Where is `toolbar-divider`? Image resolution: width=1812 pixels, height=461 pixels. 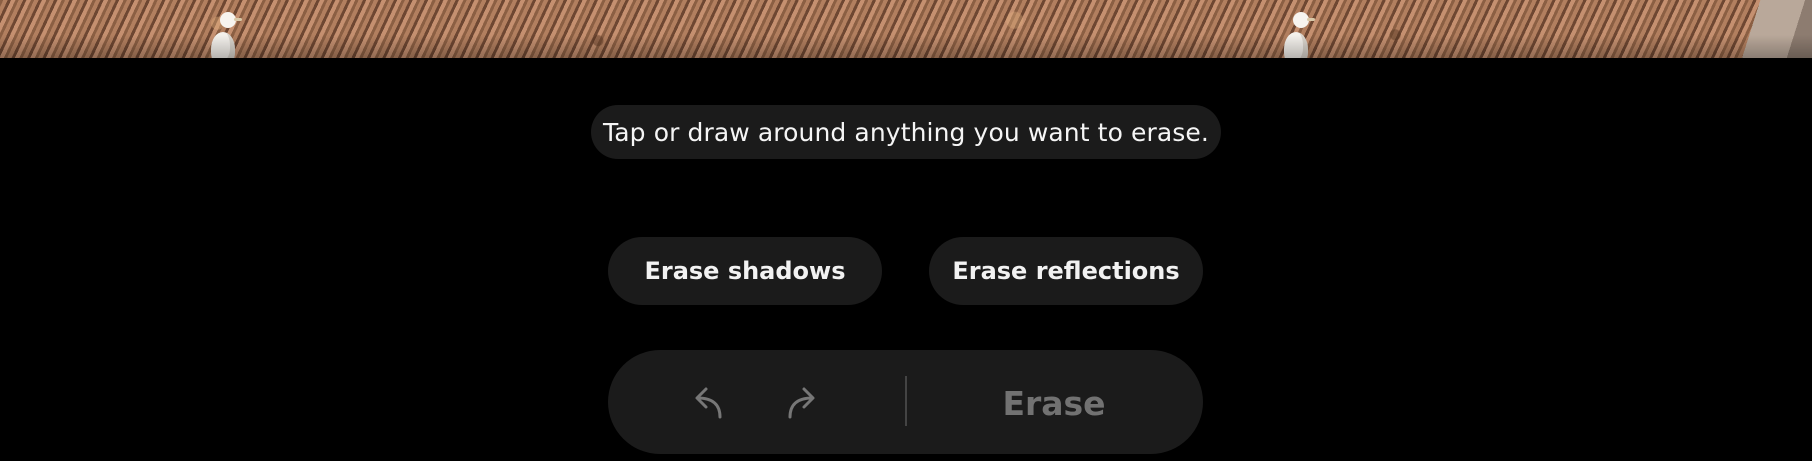 toolbar-divider is located at coordinates (906, 401).